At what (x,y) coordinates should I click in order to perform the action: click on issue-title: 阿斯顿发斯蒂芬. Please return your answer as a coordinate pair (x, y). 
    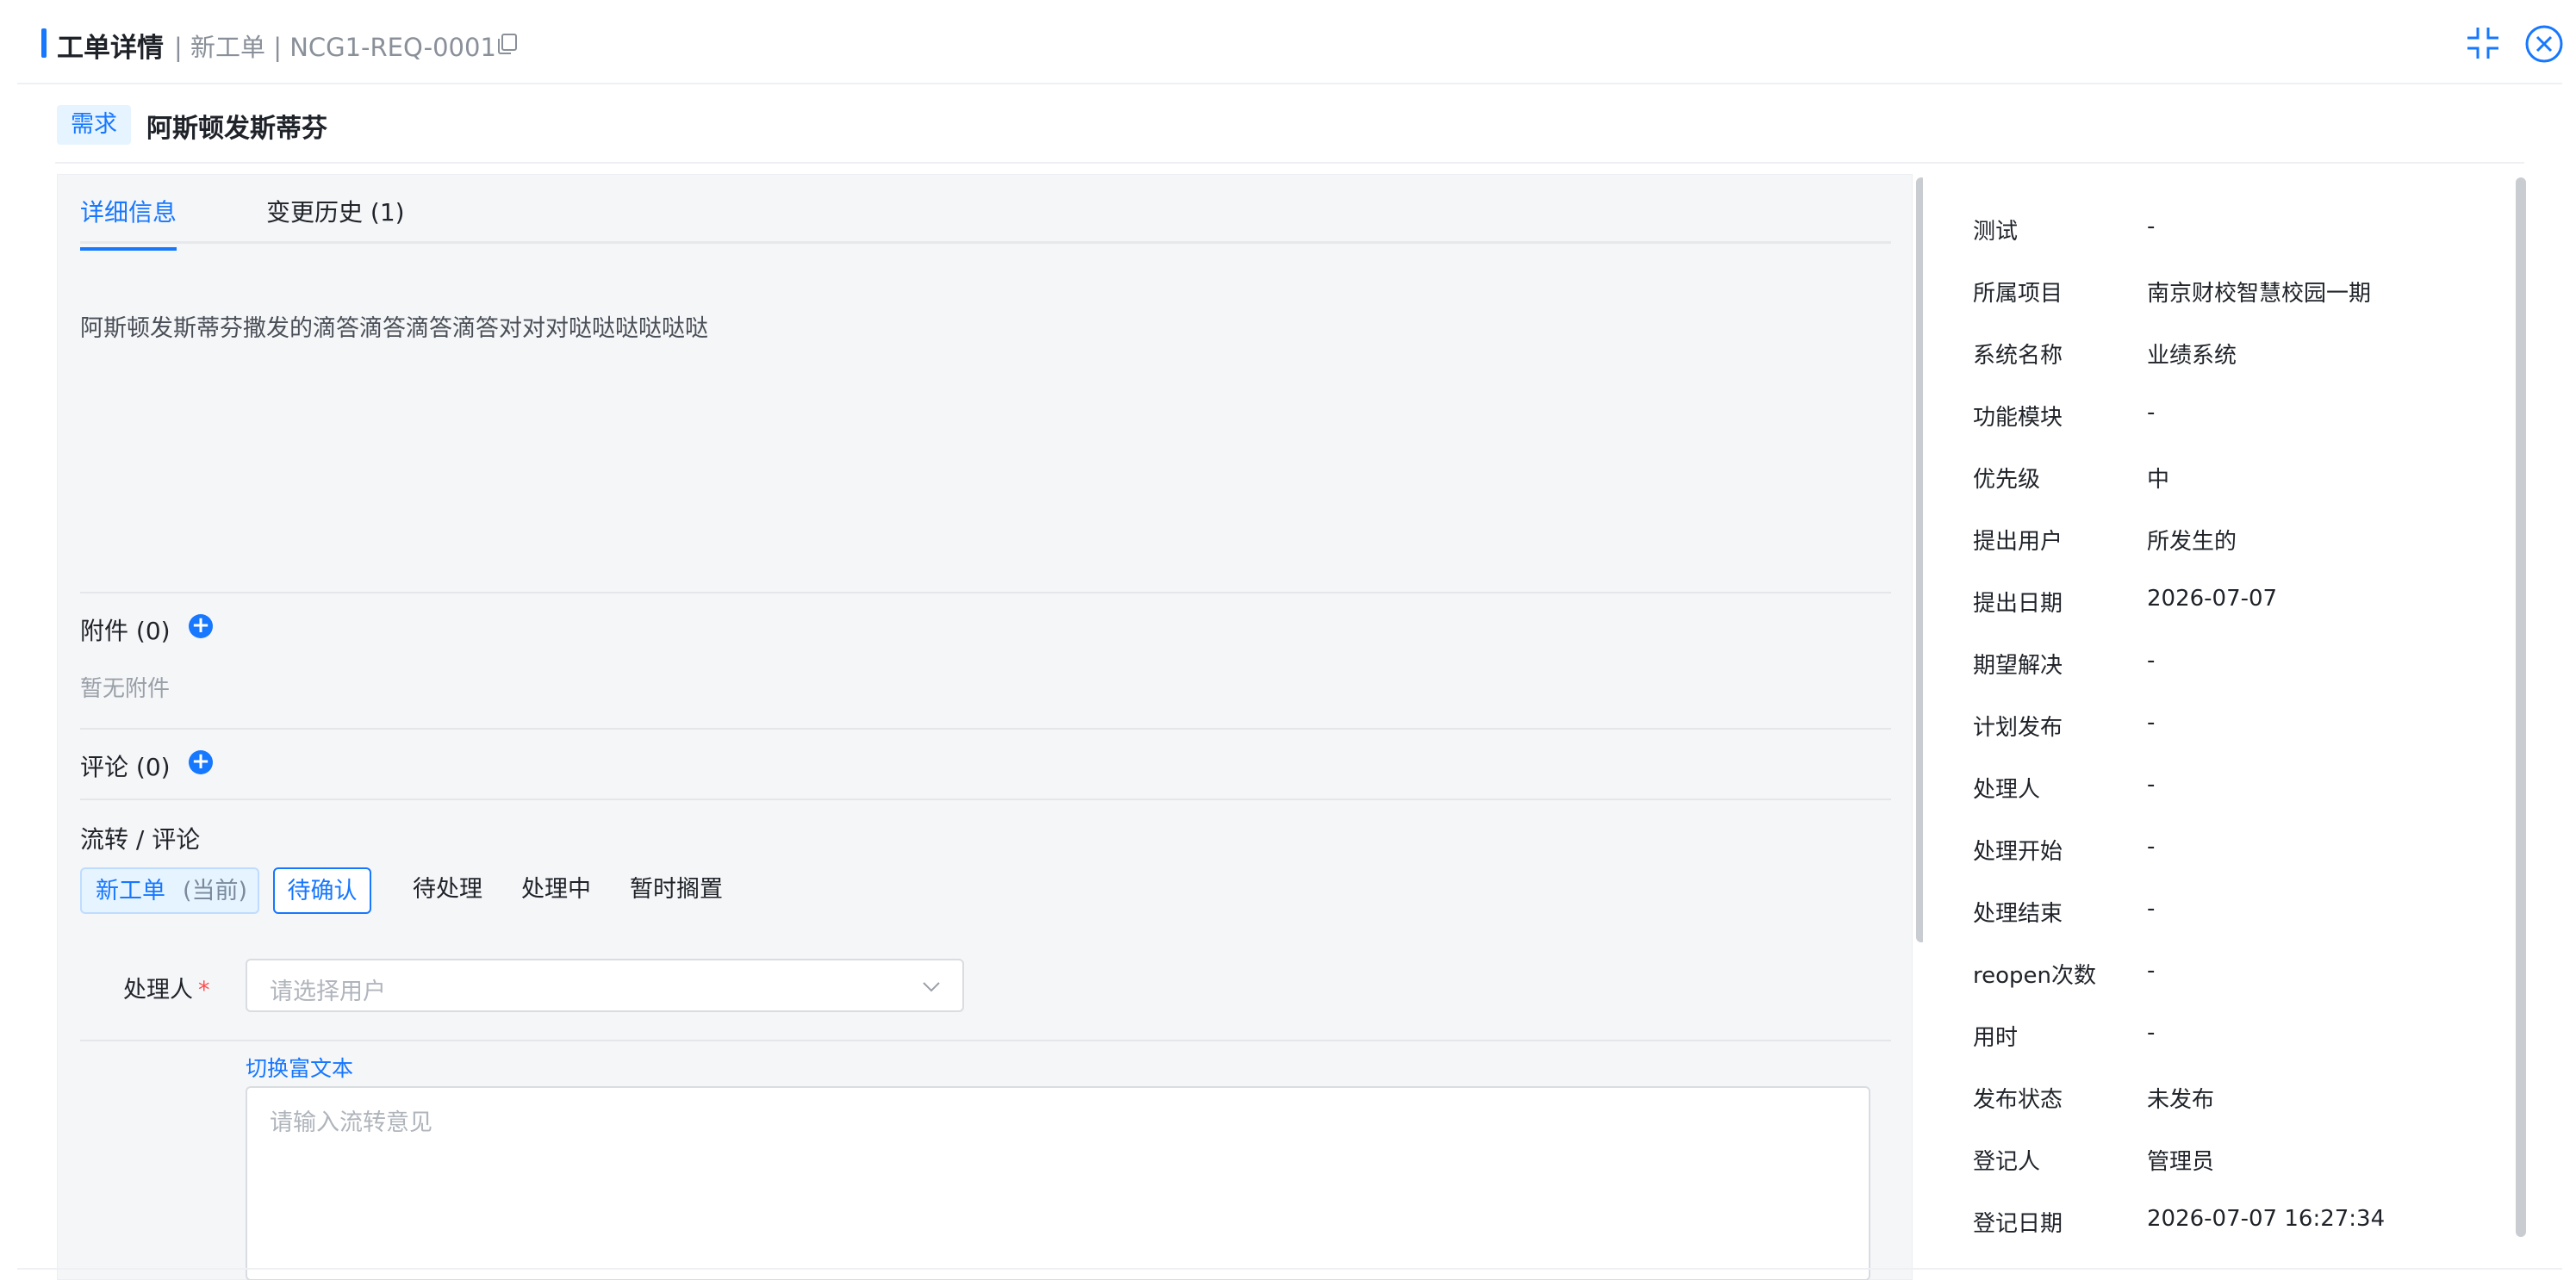
    Looking at the image, I should click on (237, 129).